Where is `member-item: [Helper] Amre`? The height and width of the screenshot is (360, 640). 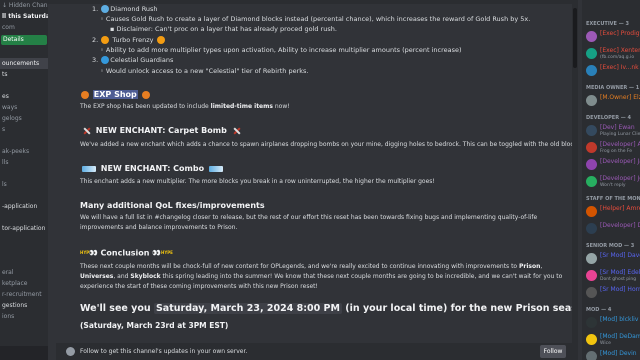 member-item: [Helper] Amre is located at coordinates (613, 212).